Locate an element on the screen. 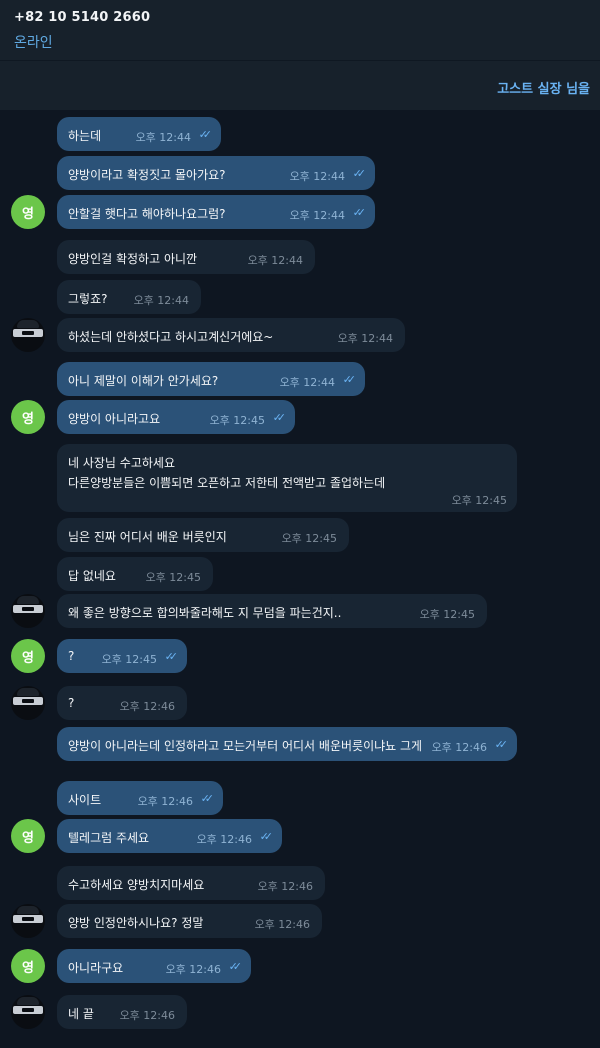  contact-status: 온라인 is located at coordinates (33, 43).